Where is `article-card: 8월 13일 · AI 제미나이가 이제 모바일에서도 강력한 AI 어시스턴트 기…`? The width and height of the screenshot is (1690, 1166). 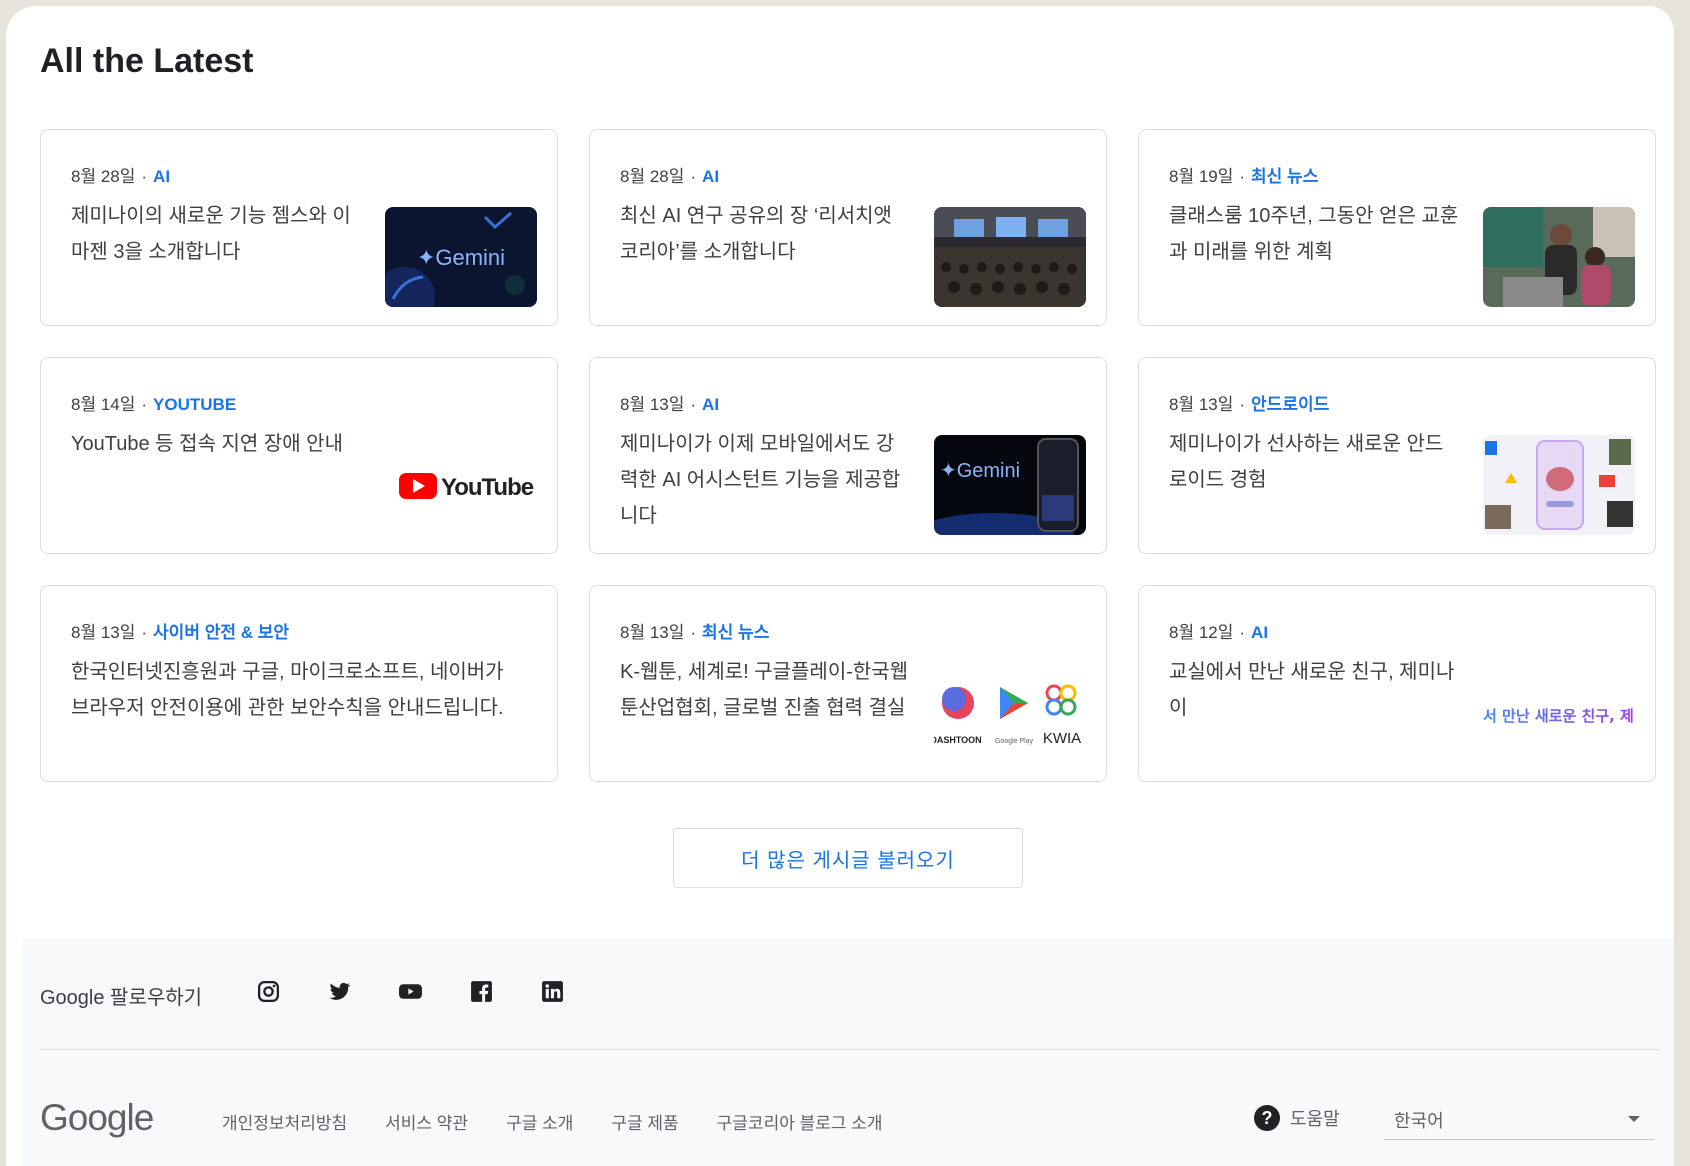
article-card: 8월 13일 · AI 제미나이가 이제 모바일에서도 강력한 AI 어시스턴트 기… is located at coordinates (848, 455).